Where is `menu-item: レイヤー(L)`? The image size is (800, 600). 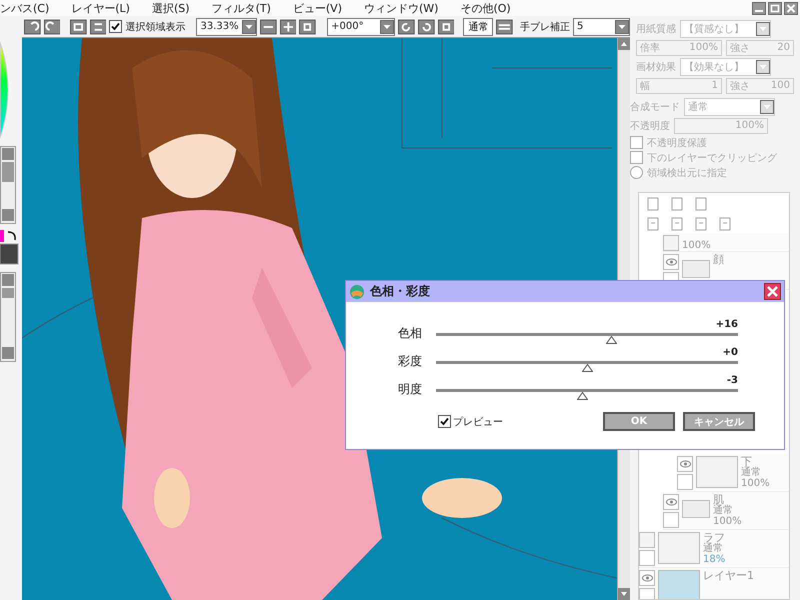 menu-item: レイヤー(L) is located at coordinates (111, 8).